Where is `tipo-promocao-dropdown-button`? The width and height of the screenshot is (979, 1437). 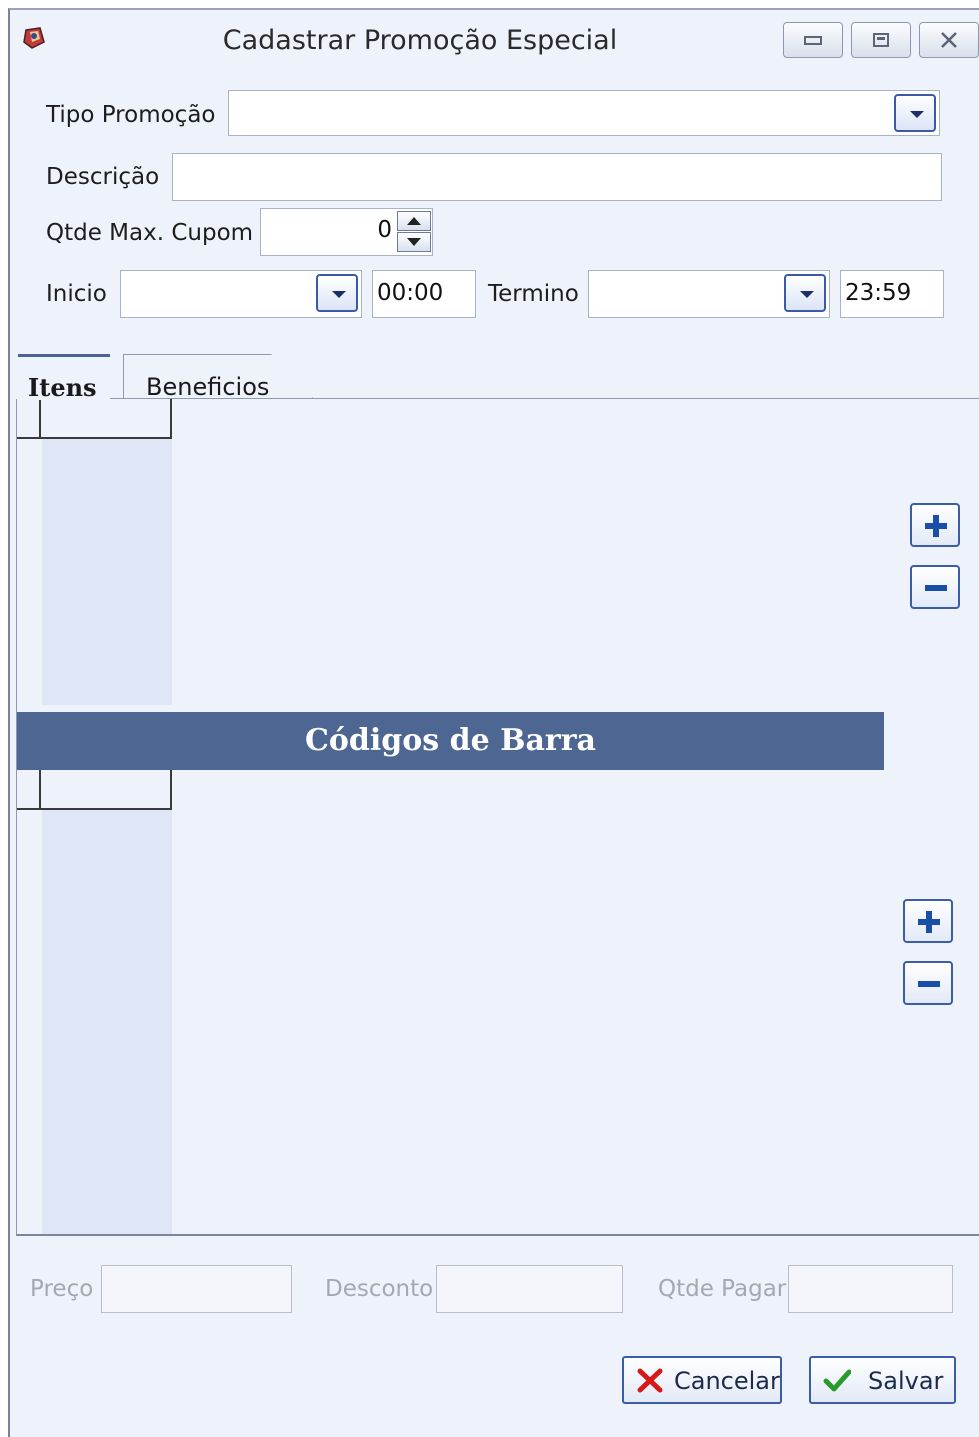 tipo-promocao-dropdown-button is located at coordinates (915, 113).